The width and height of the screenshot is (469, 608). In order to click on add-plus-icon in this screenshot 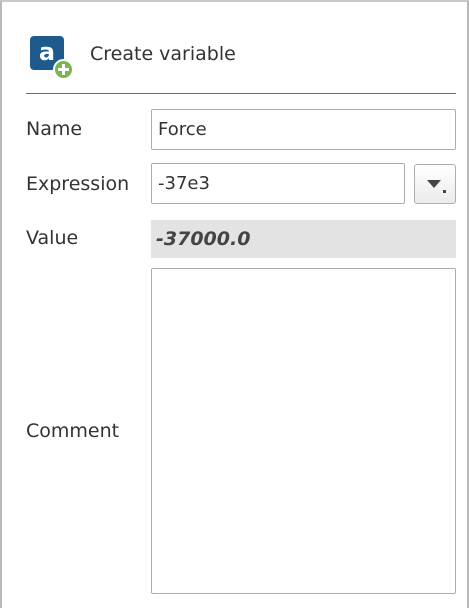, I will do `click(63, 69)`.